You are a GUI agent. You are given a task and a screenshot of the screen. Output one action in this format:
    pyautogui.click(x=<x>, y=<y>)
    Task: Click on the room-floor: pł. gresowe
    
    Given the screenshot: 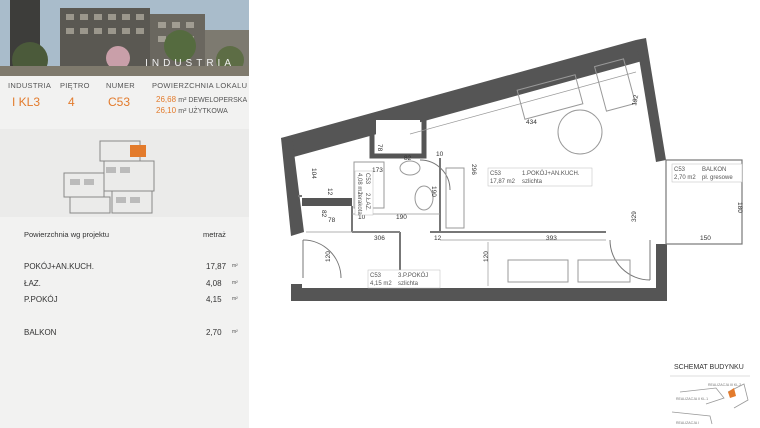 What is the action you would take?
    pyautogui.click(x=717, y=178)
    